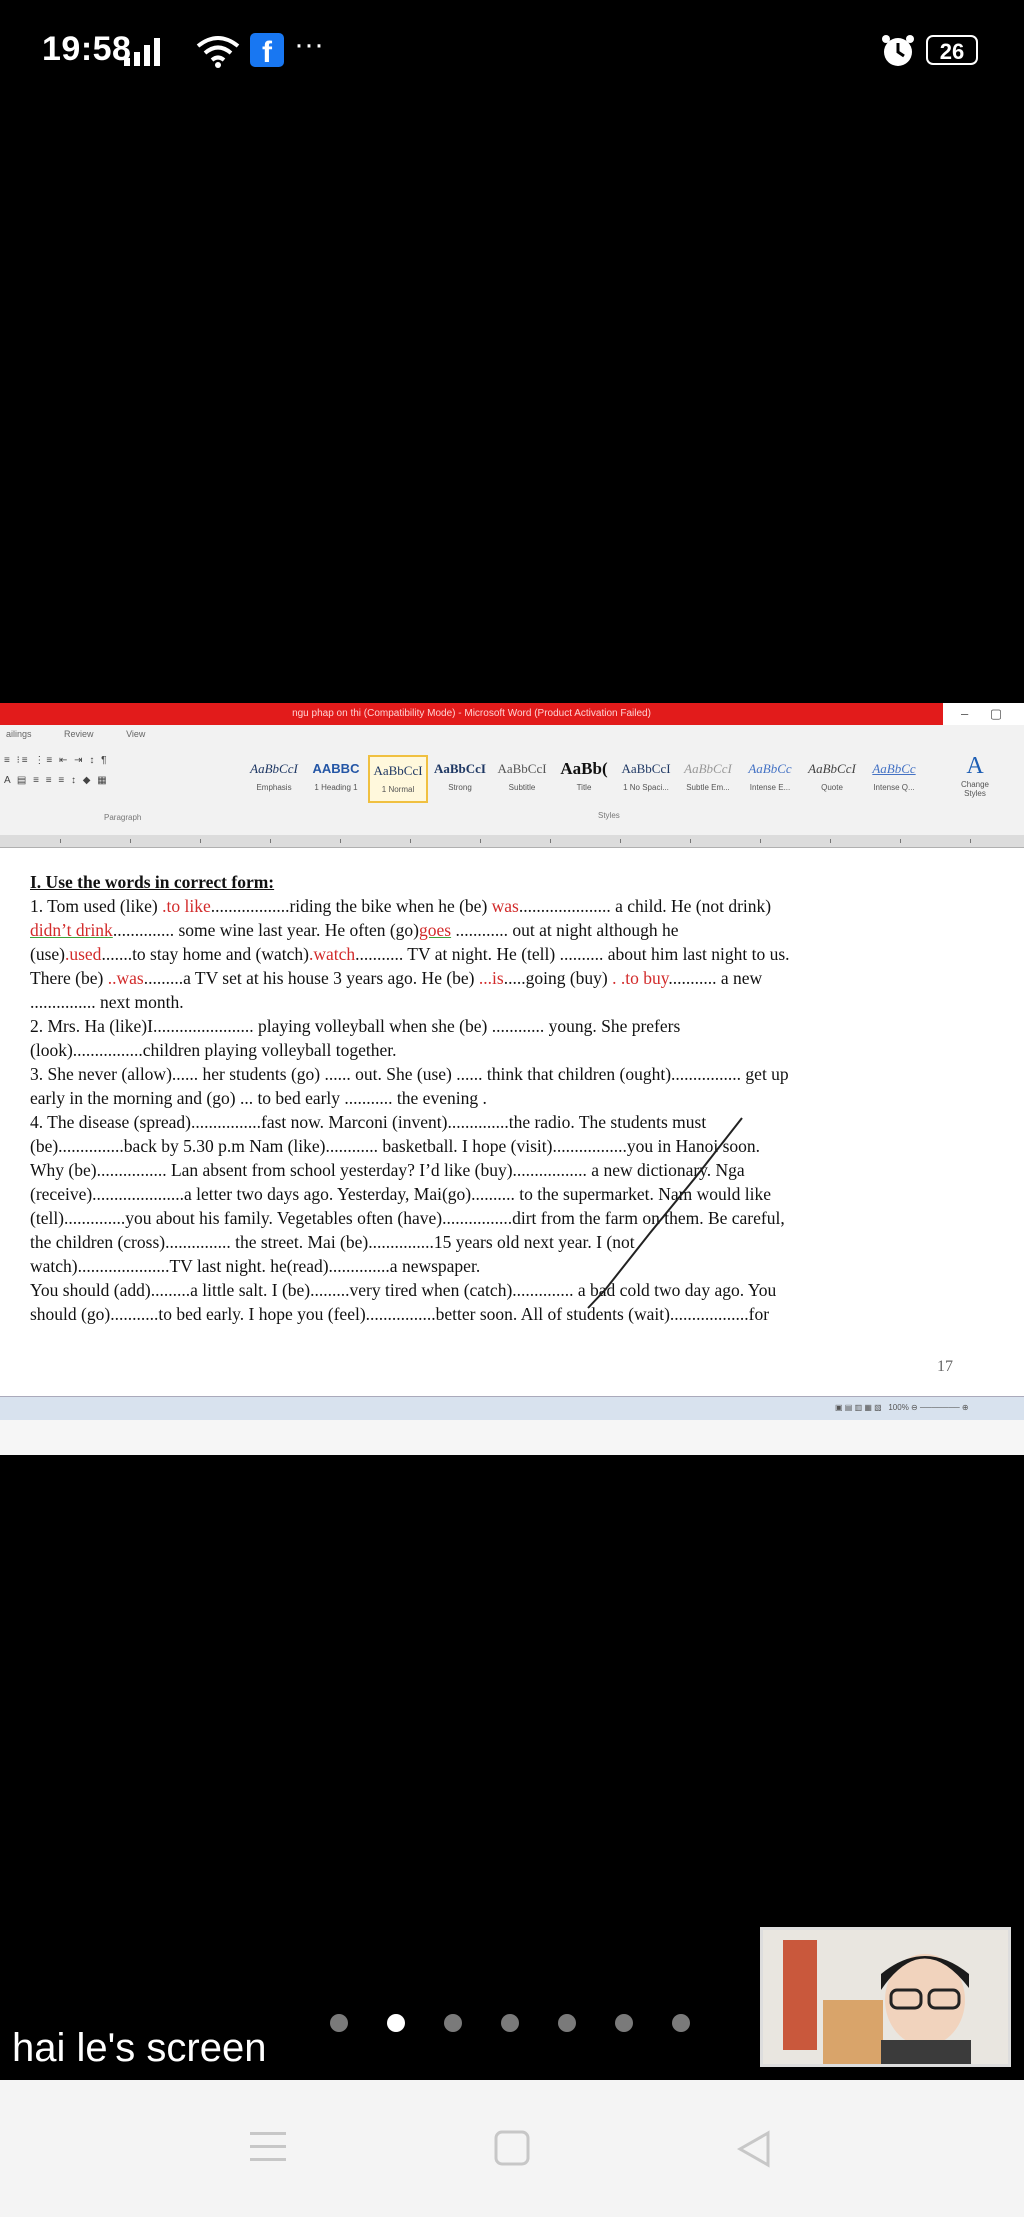 This screenshot has width=1024, height=2217. I want to click on recent-apps-icon, so click(268, 2147).